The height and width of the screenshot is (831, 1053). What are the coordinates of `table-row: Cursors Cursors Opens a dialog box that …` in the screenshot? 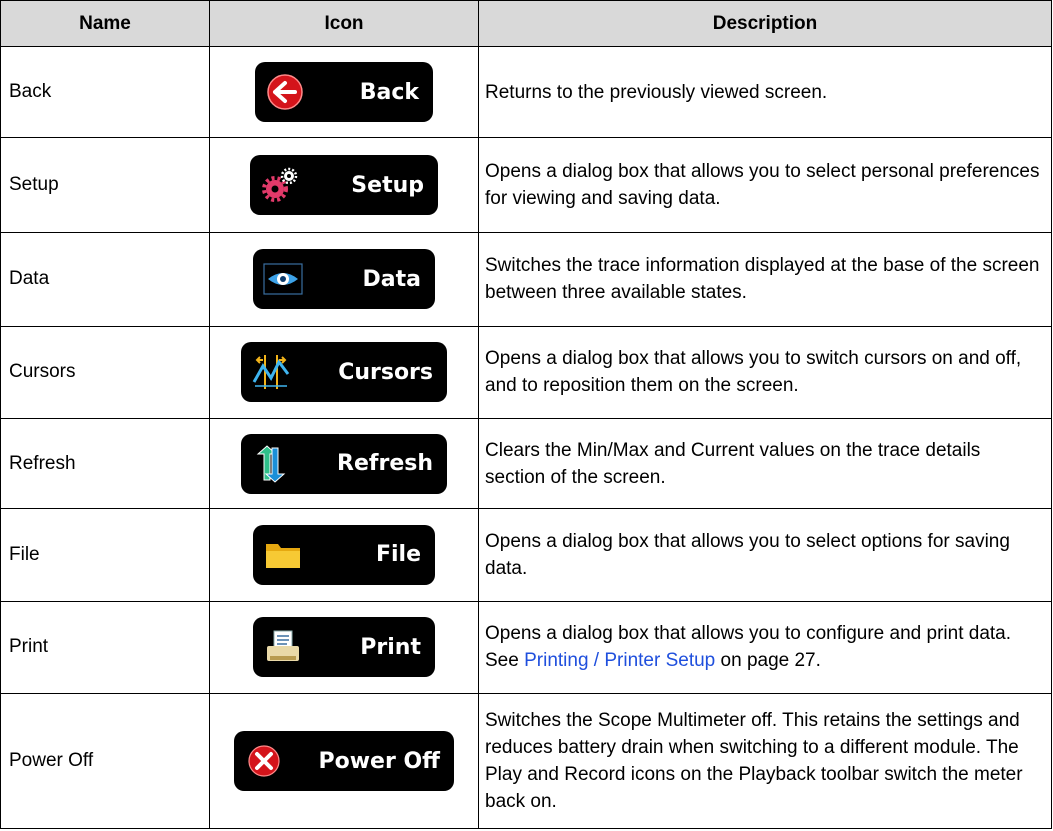 It's located at (526, 372).